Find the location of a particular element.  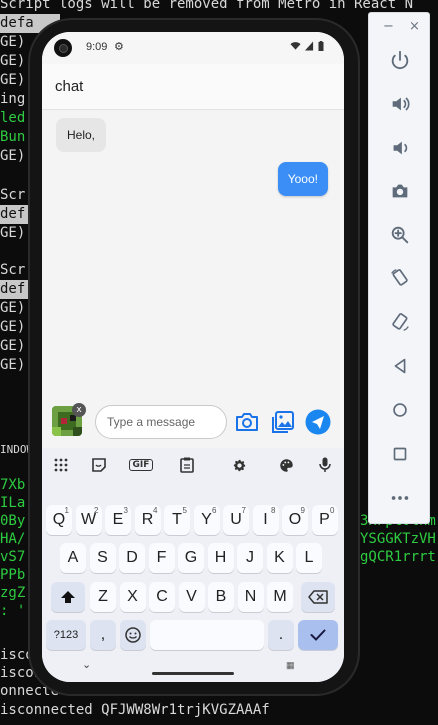

key-n: N is located at coordinates (250, 597).